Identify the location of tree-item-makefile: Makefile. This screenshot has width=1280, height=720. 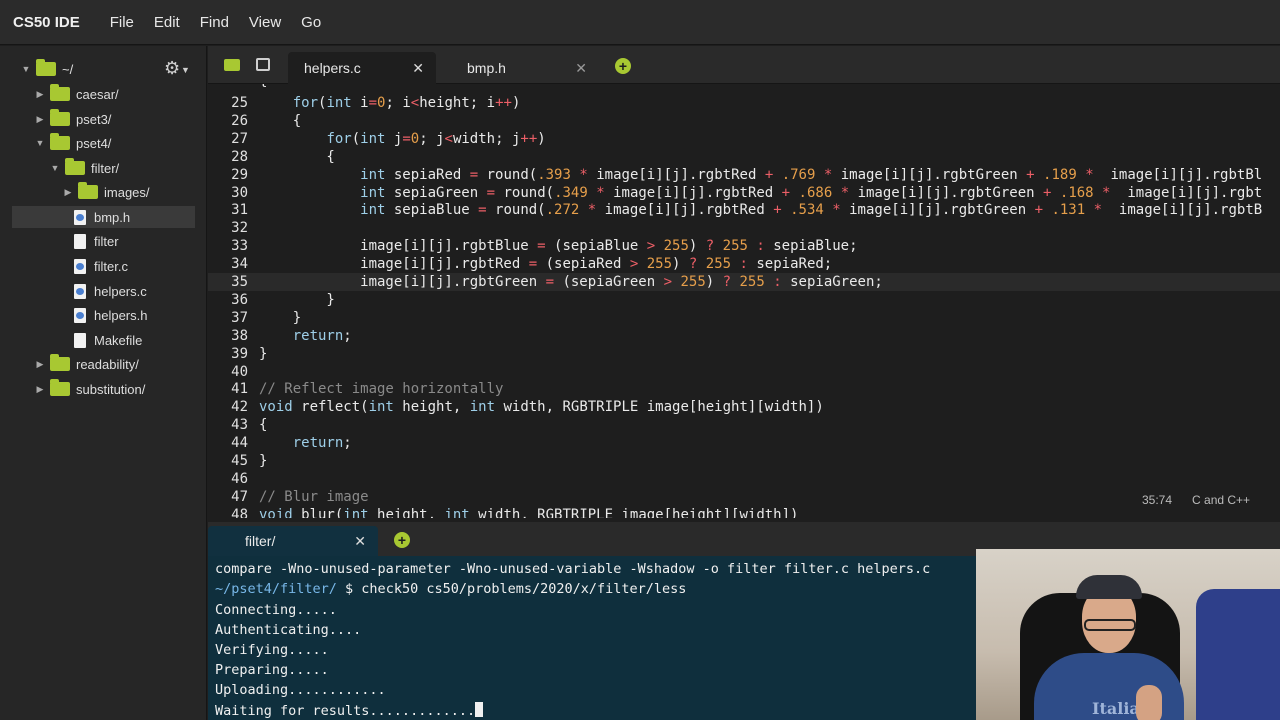
(108, 340).